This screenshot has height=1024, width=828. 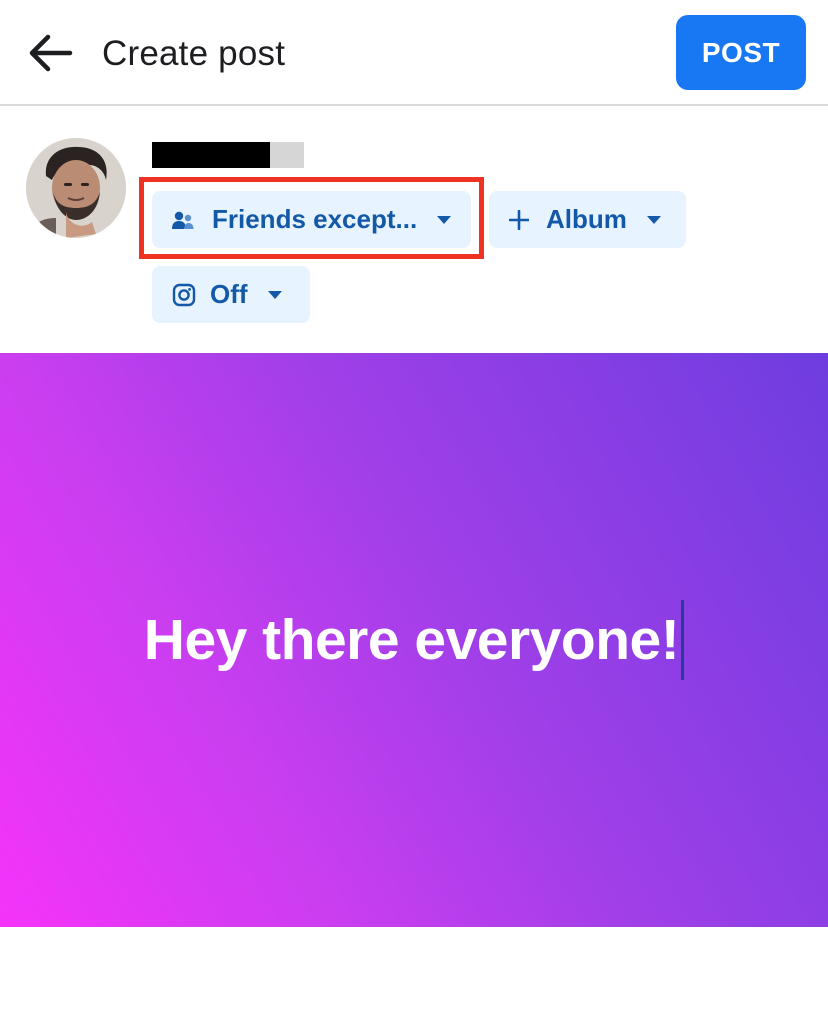 I want to click on avatar, so click(x=76, y=188).